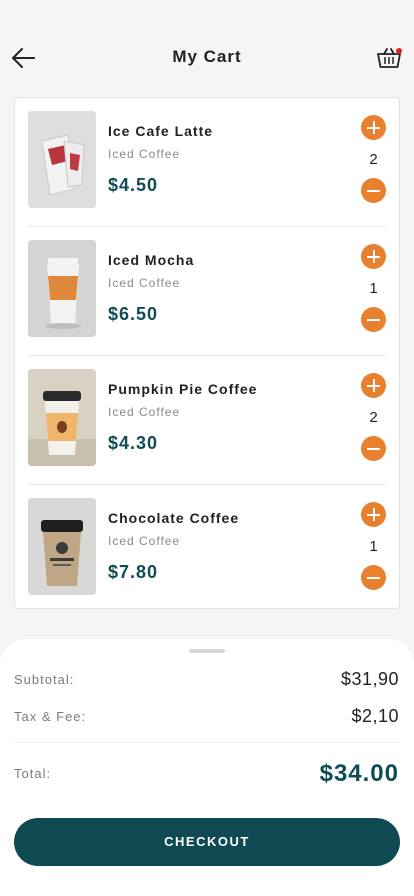 The width and height of the screenshot is (414, 896). Describe the element at coordinates (151, 260) in the screenshot. I see `item-name: Iced Mocha` at that location.